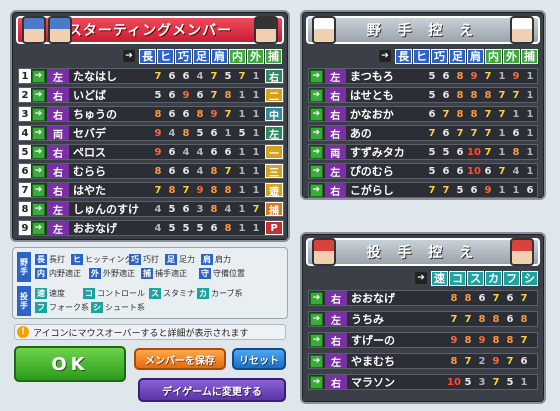 This screenshot has height=411, width=560. I want to click on day-game-button: デイゲームに変更する, so click(212, 390).